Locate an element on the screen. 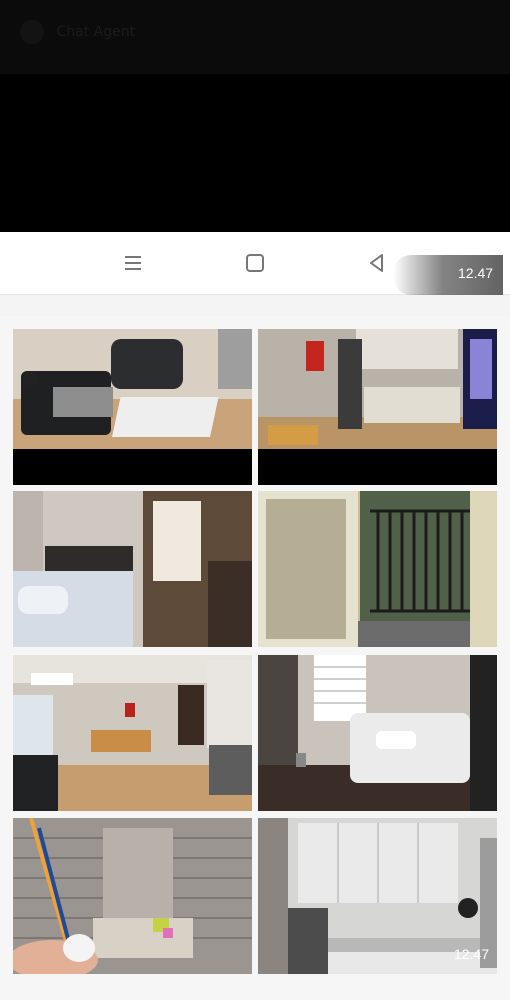 Image resolution: width=510 pixels, height=1000 pixels. back-triangle-icon is located at coordinates (377, 263).